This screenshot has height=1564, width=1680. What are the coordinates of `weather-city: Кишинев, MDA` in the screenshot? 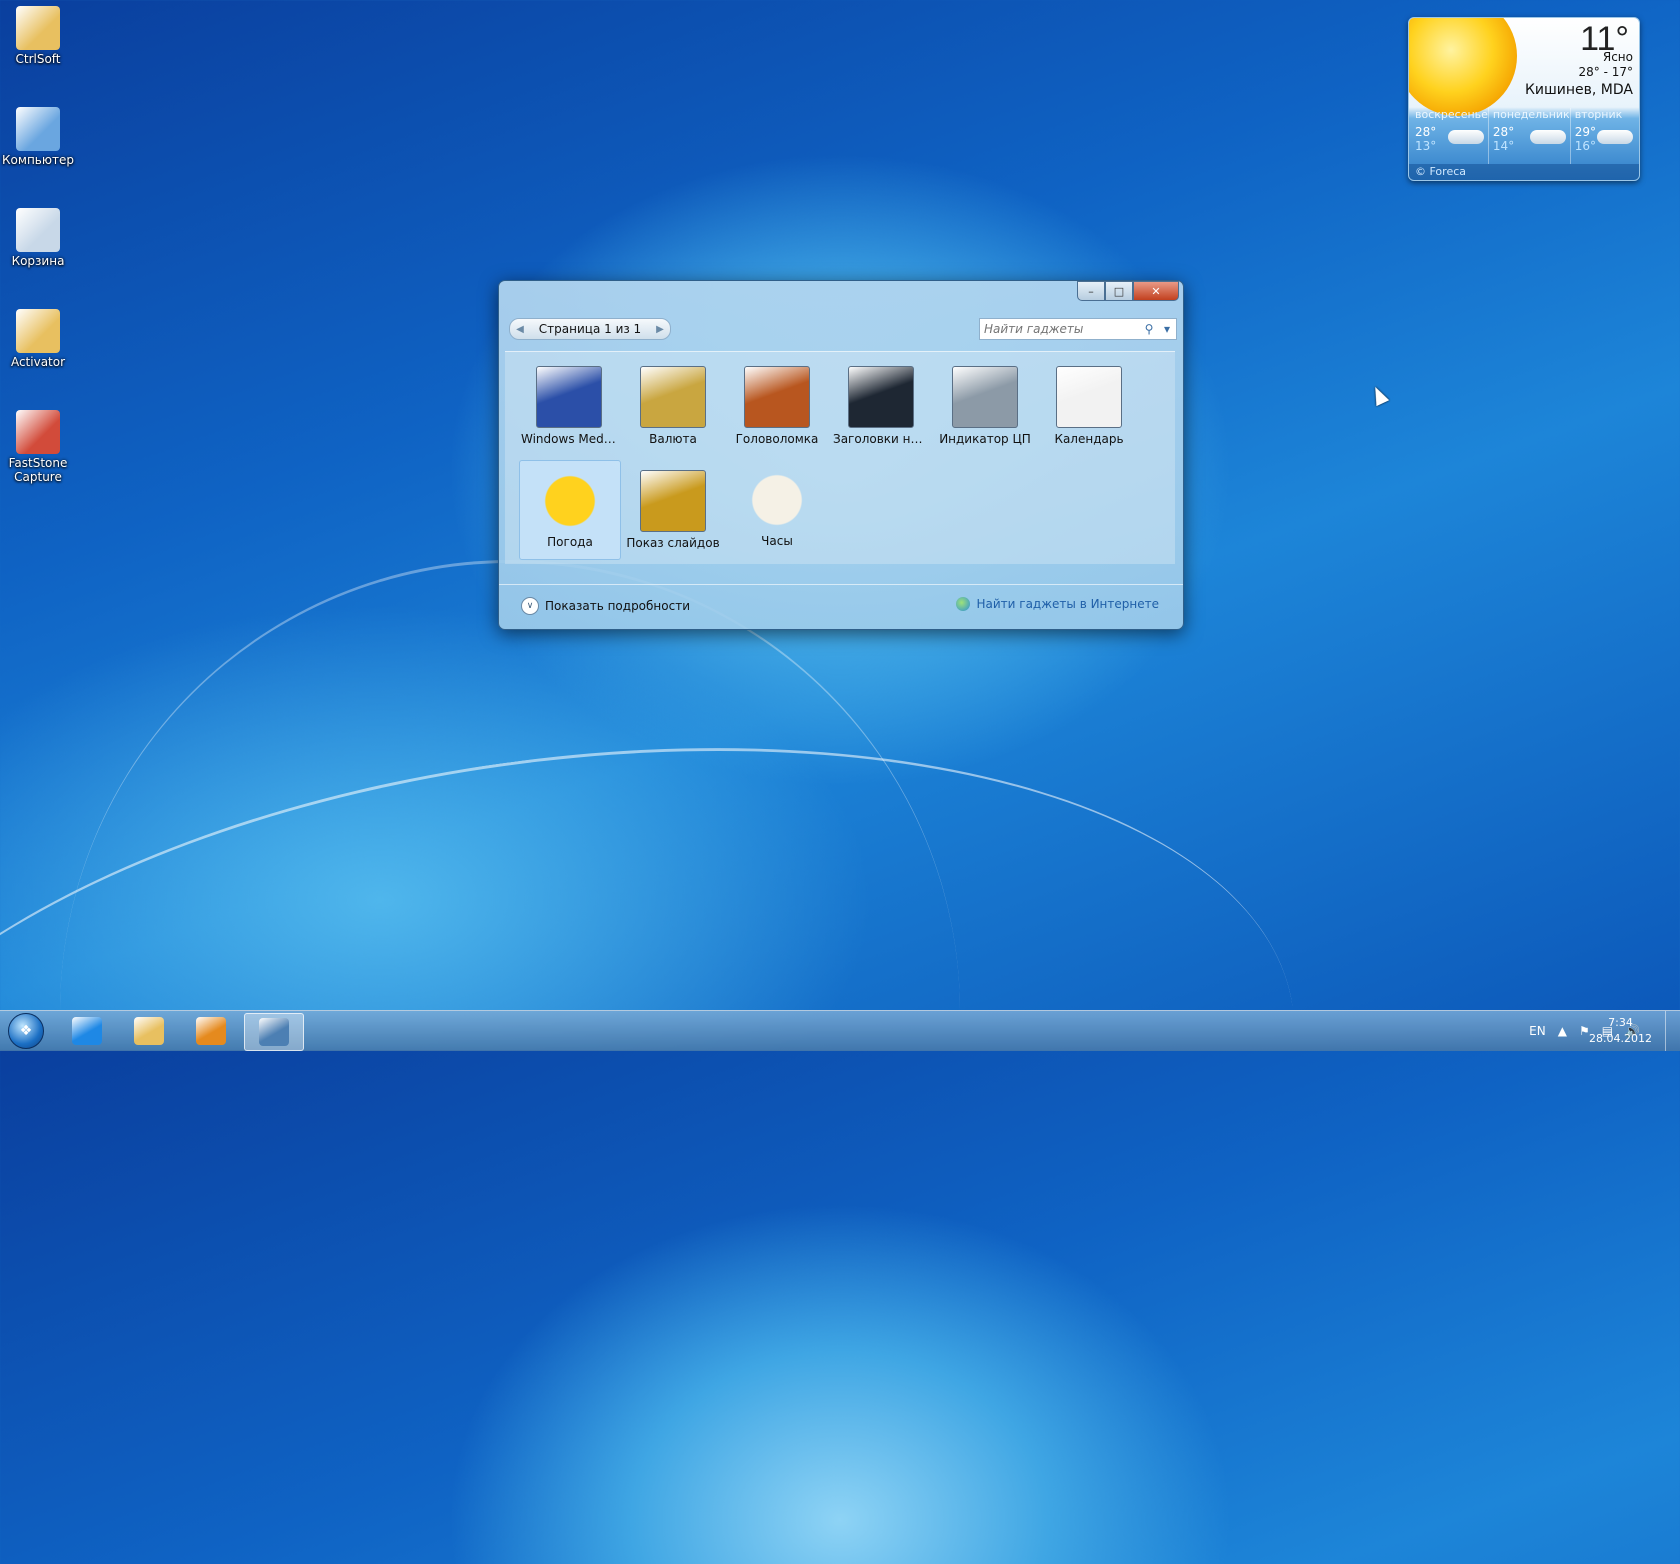 It's located at (1578, 90).